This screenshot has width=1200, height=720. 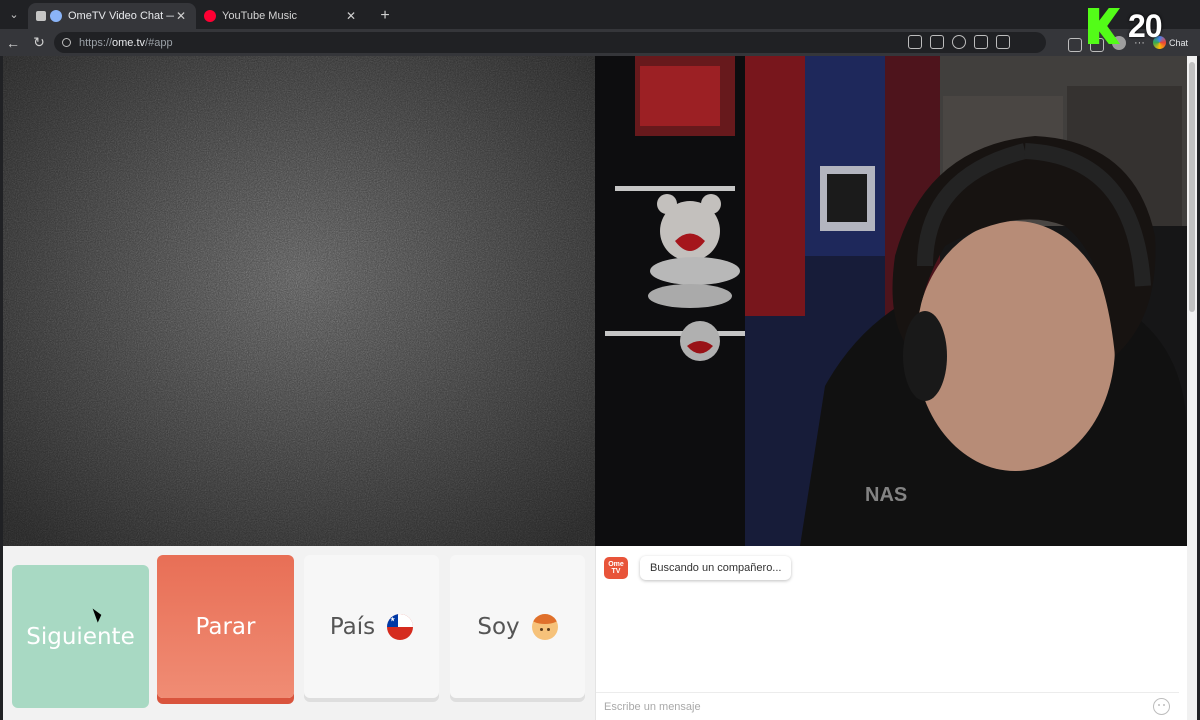 What do you see at coordinates (56, 16) in the screenshot?
I see `tab-favicon-ometv-icon` at bounding box center [56, 16].